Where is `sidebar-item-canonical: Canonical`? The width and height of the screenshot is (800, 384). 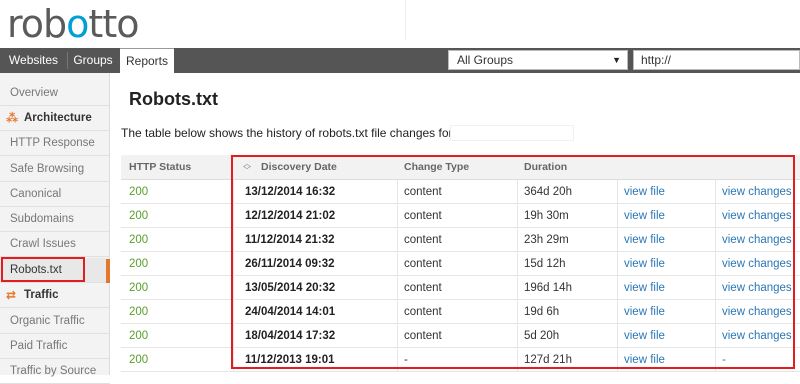
sidebar-item-canonical: Canonical is located at coordinates (55, 194).